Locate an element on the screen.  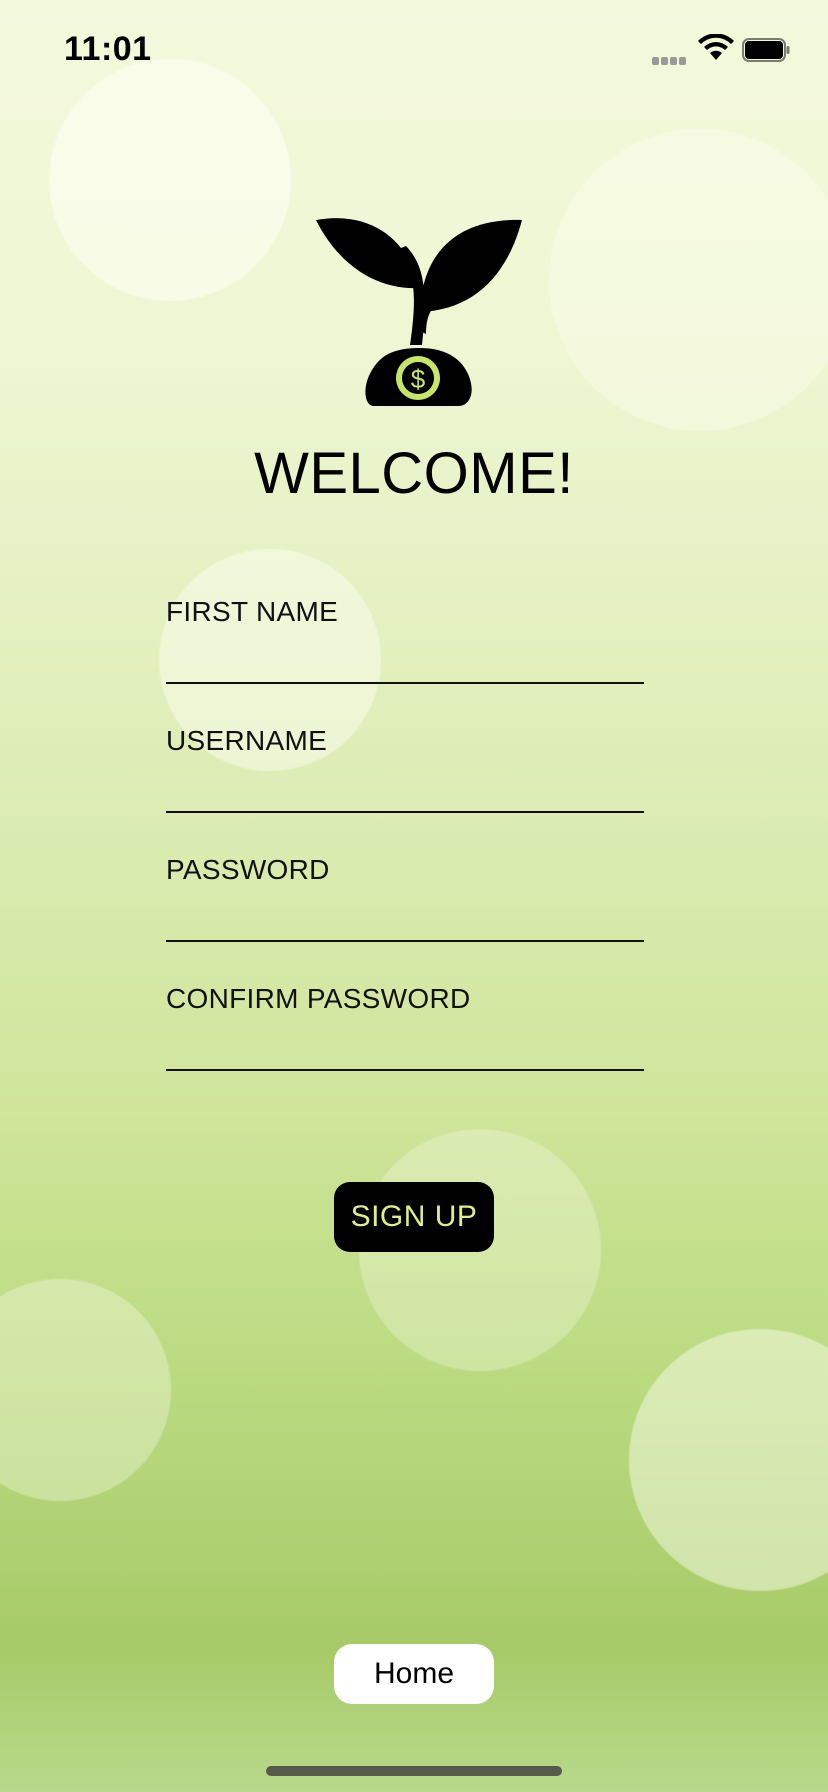
first-name-field: FIRST NAME is located at coordinates (406, 640).